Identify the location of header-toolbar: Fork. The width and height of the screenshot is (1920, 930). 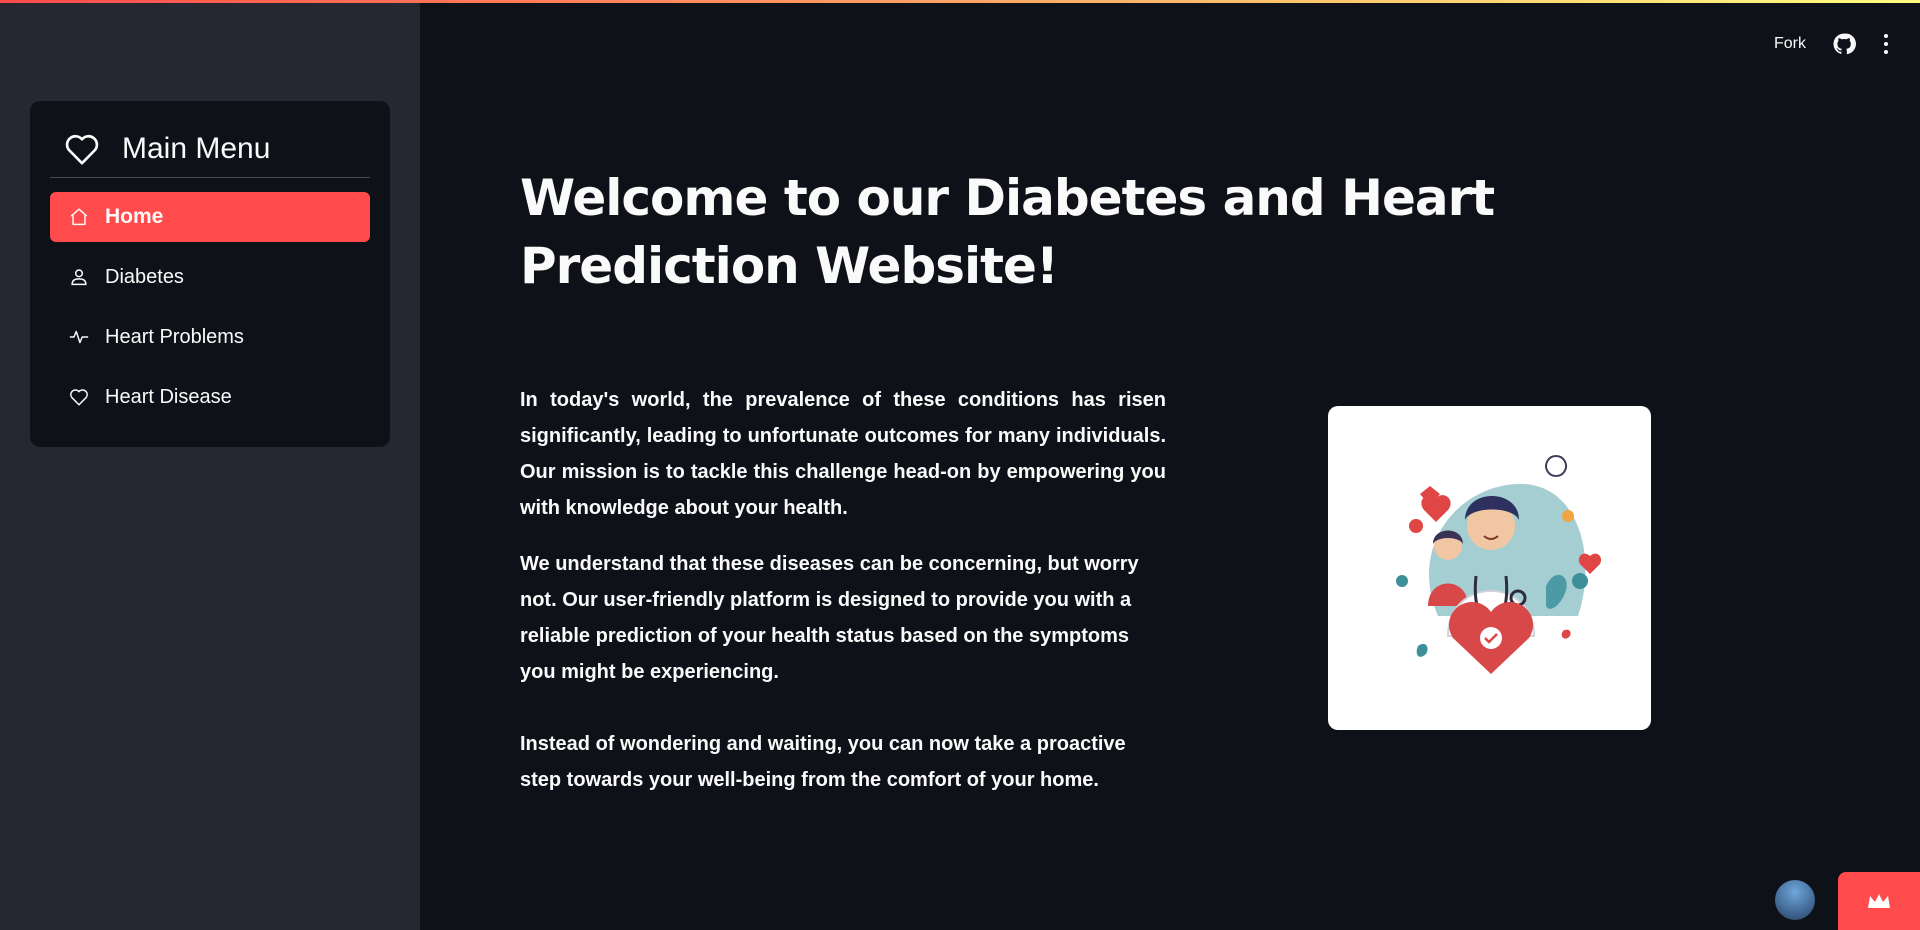
(1832, 44).